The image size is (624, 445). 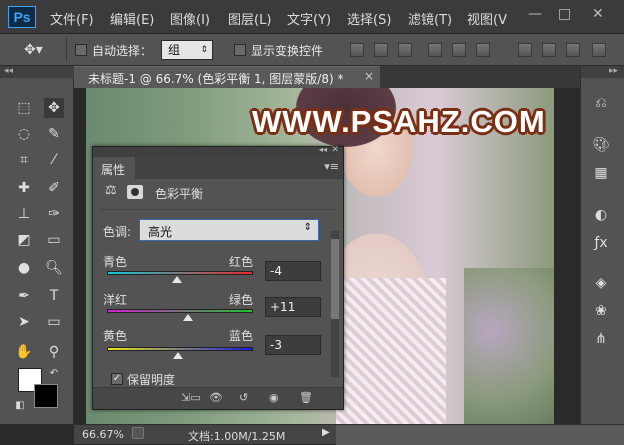 I want to click on channels-panel-icon: ❀, so click(x=601, y=311).